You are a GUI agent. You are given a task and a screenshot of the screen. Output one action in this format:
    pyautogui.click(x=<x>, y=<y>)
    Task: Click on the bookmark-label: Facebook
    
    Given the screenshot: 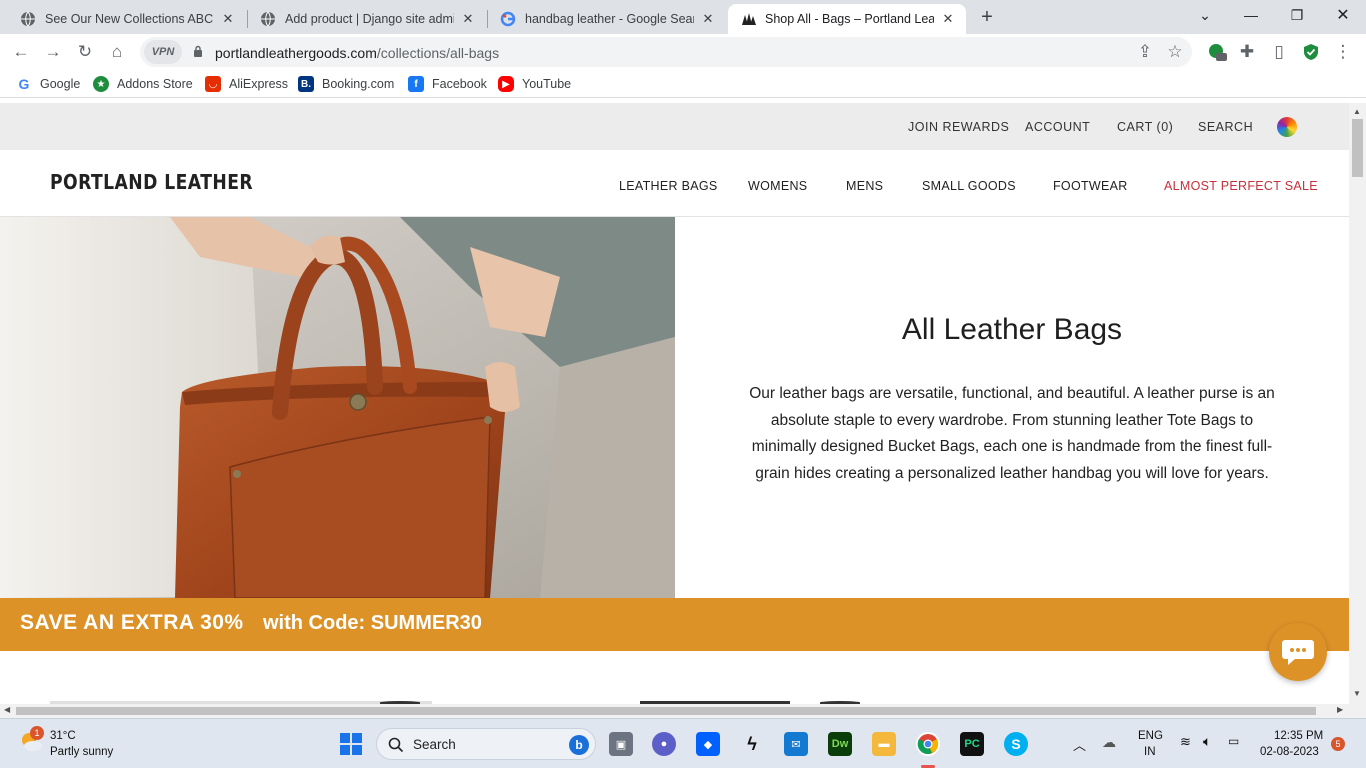 What is the action you would take?
    pyautogui.click(x=459, y=84)
    